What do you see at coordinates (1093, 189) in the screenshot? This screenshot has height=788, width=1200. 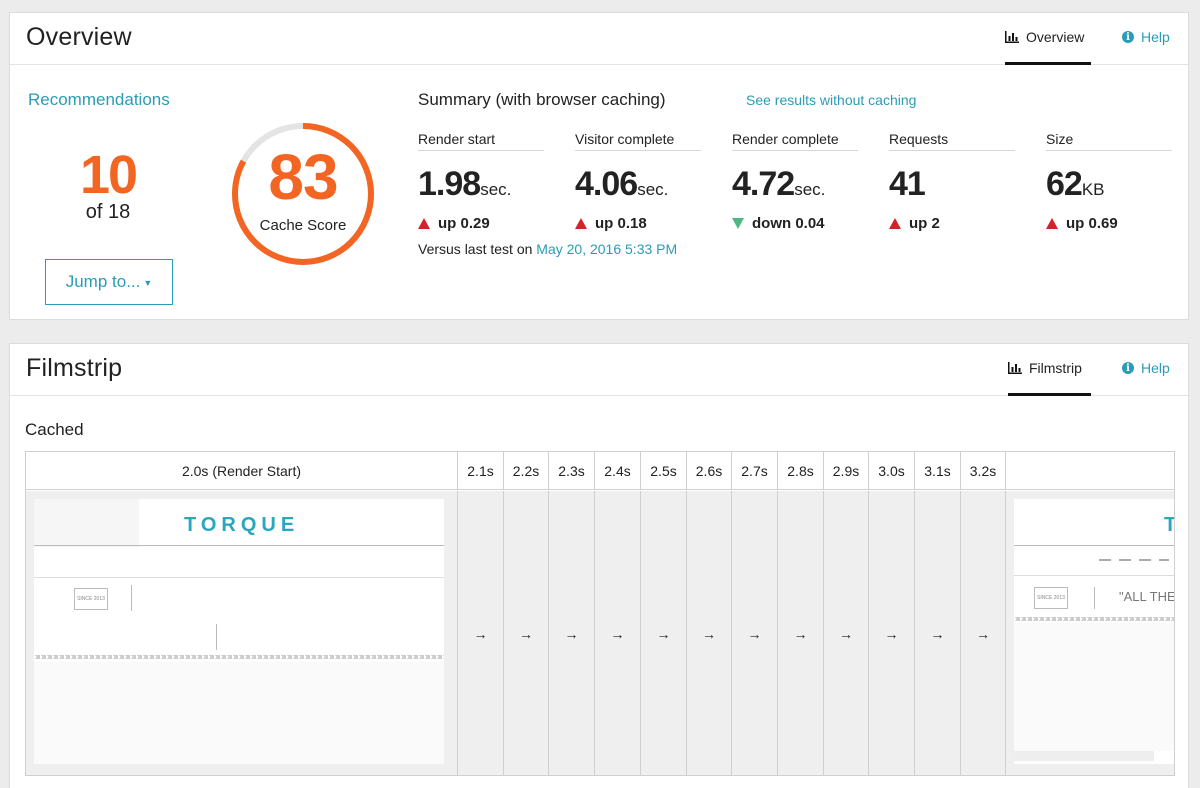 I see `metric-unit: KB` at bounding box center [1093, 189].